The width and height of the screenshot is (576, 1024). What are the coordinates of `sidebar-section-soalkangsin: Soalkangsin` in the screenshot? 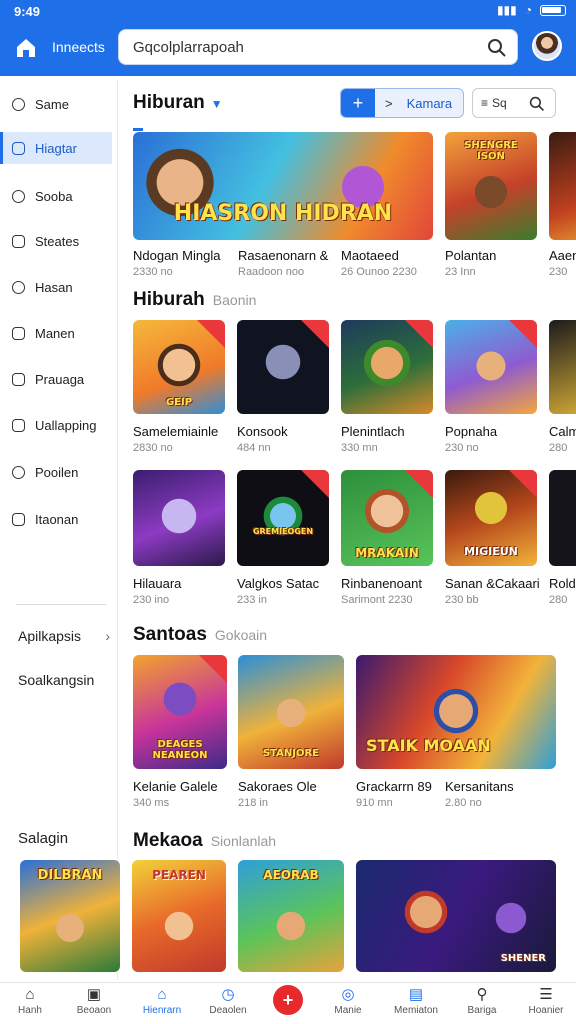 It's located at (56, 680).